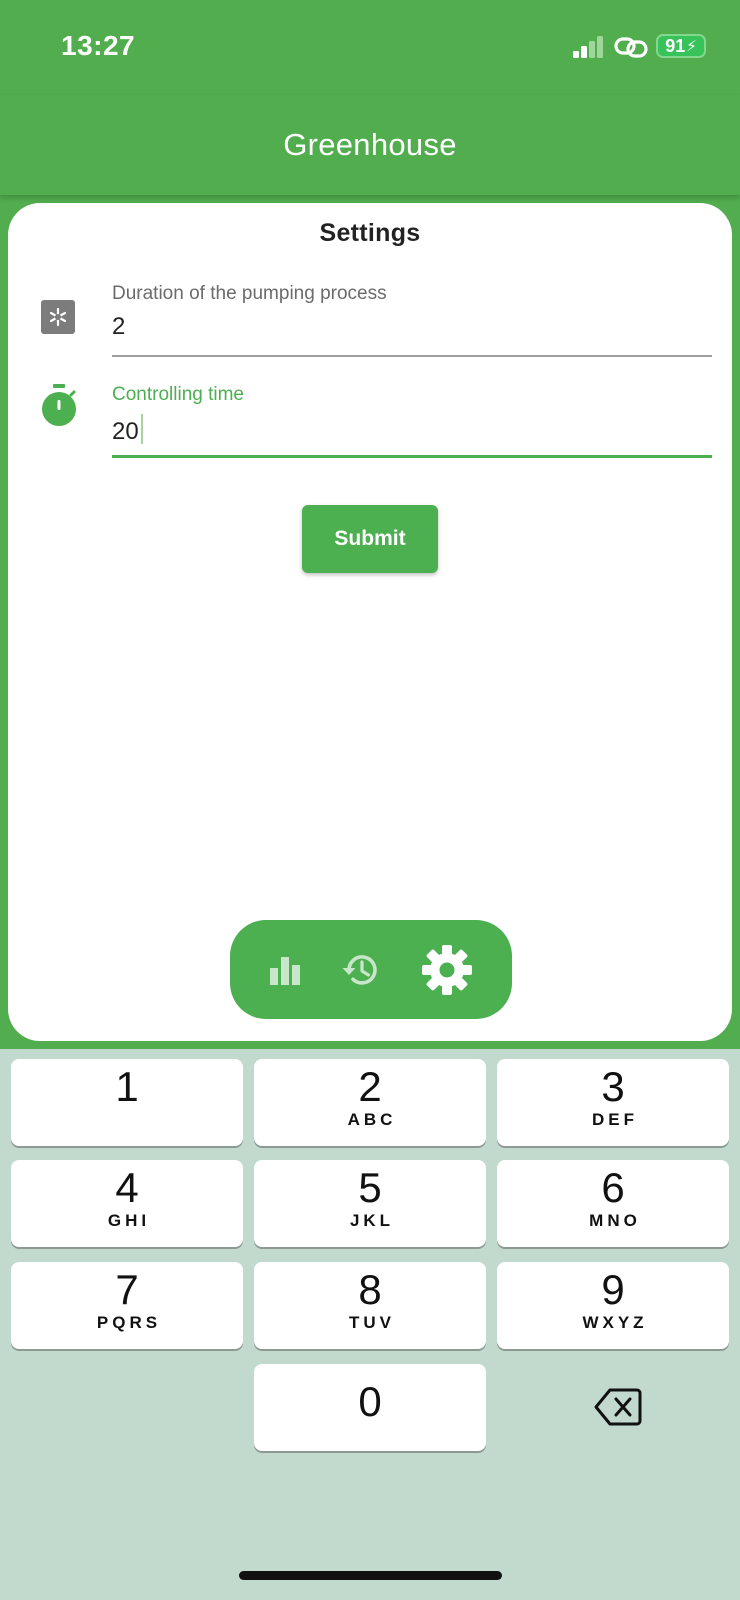 Image resolution: width=740 pixels, height=1600 pixels. I want to click on history-icon, so click(361, 970).